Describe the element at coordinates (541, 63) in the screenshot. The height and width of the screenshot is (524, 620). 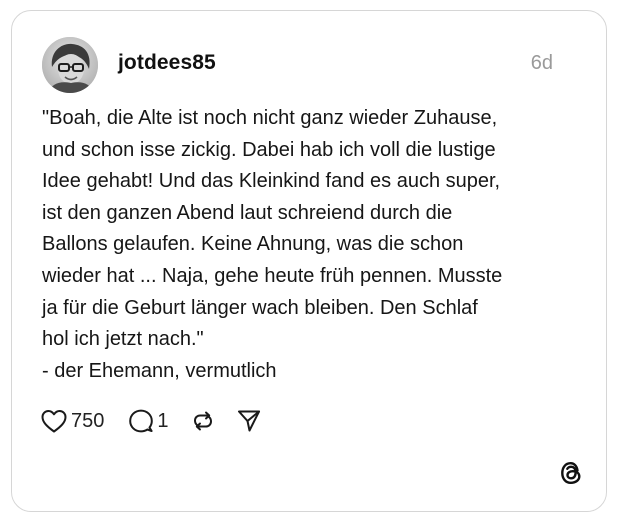
I see `post-timestamp: 6d` at that location.